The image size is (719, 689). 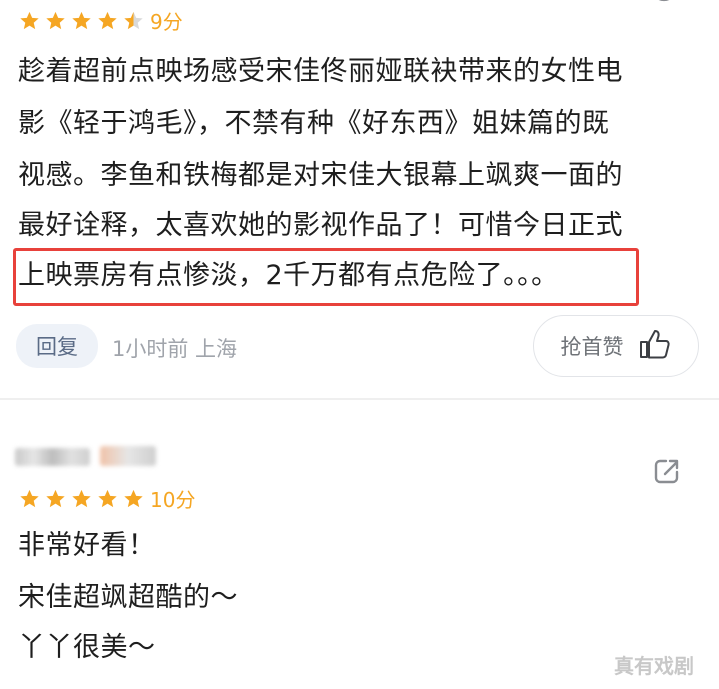 I want to click on rating-score: 10分, so click(x=173, y=500).